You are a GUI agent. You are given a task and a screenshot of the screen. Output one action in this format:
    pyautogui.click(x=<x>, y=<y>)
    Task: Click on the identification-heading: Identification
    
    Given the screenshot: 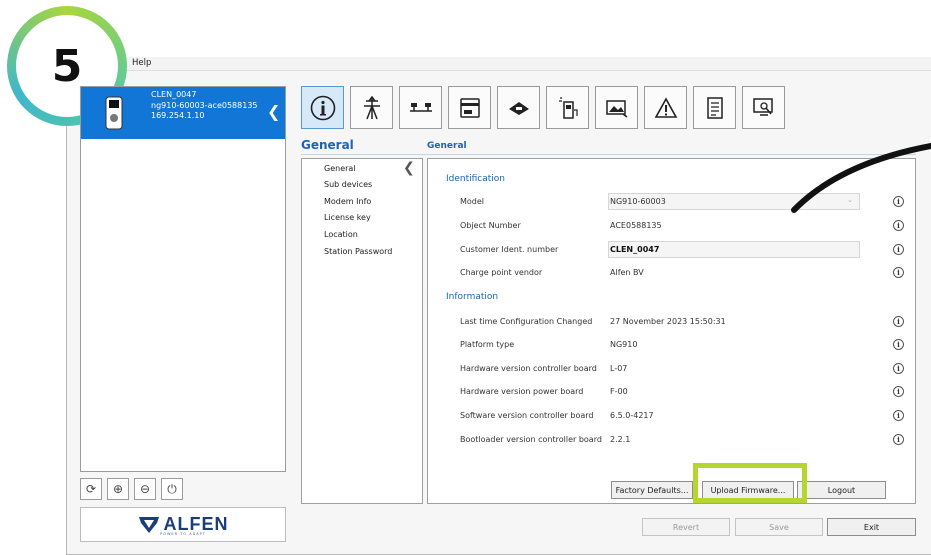 What is the action you would take?
    pyautogui.click(x=476, y=179)
    